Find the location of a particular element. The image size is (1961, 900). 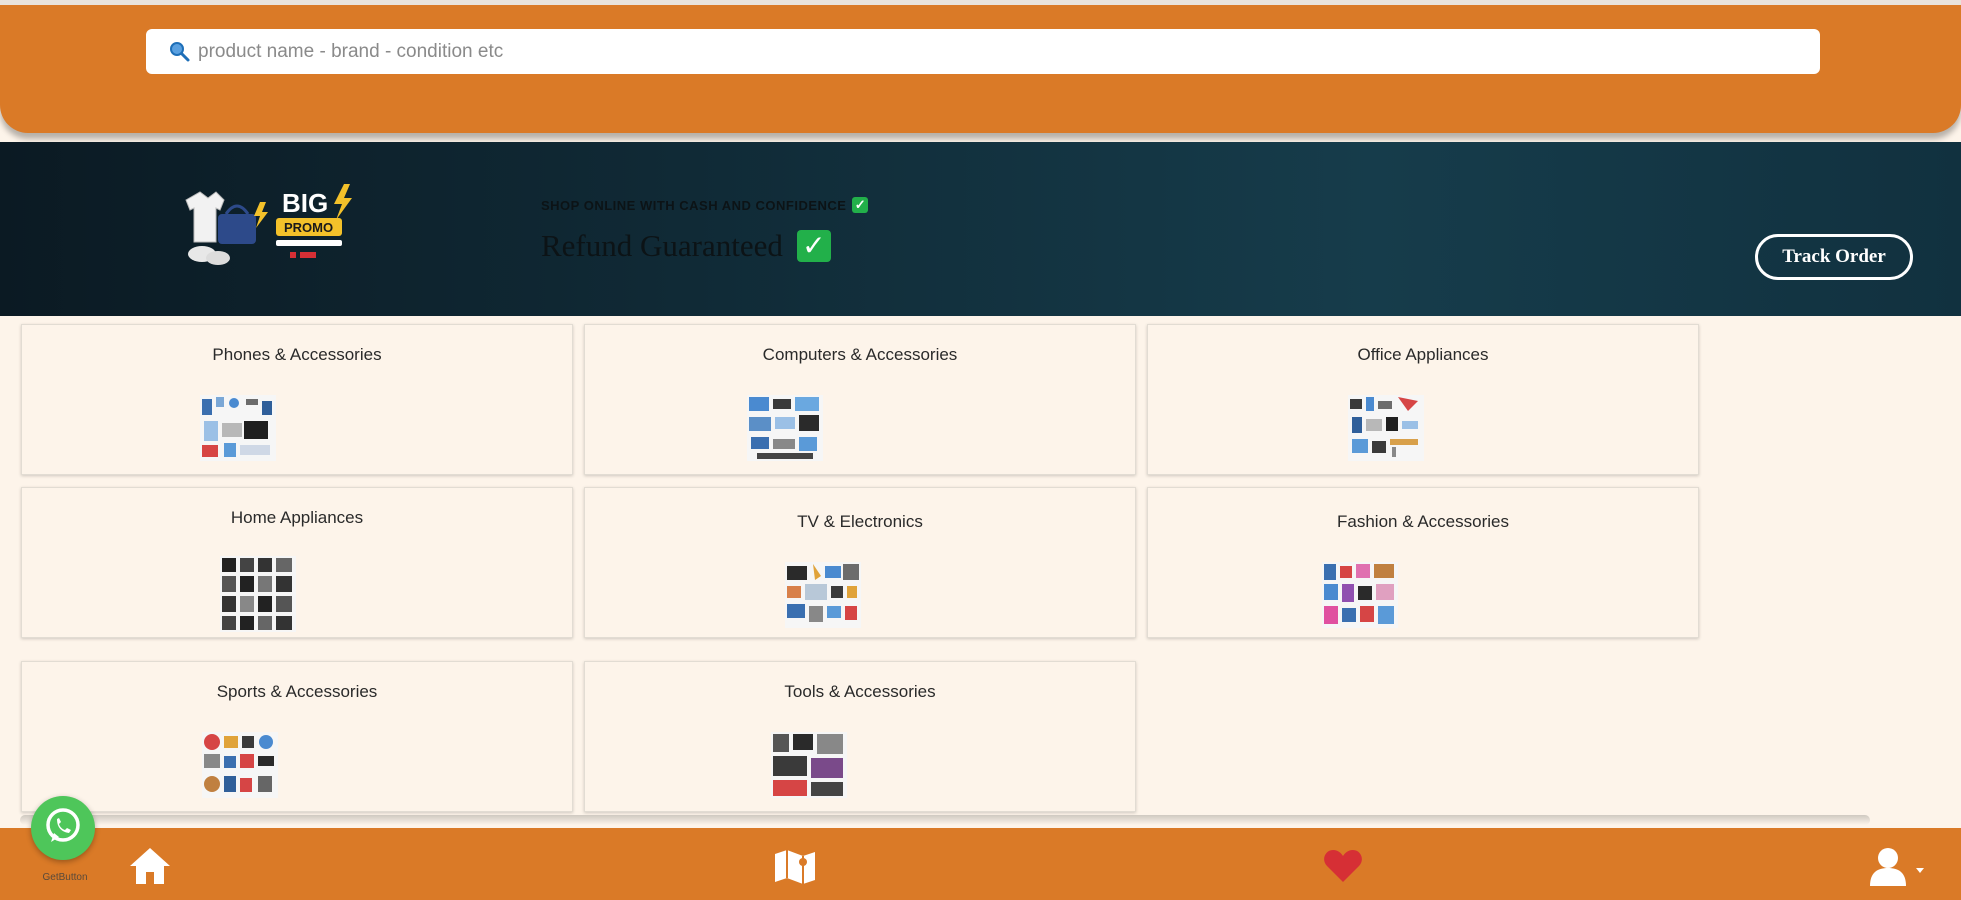

banner-tagline: SHOP ONLINE WITH CASH AND CONFIDENCE ✓ is located at coordinates (705, 205).